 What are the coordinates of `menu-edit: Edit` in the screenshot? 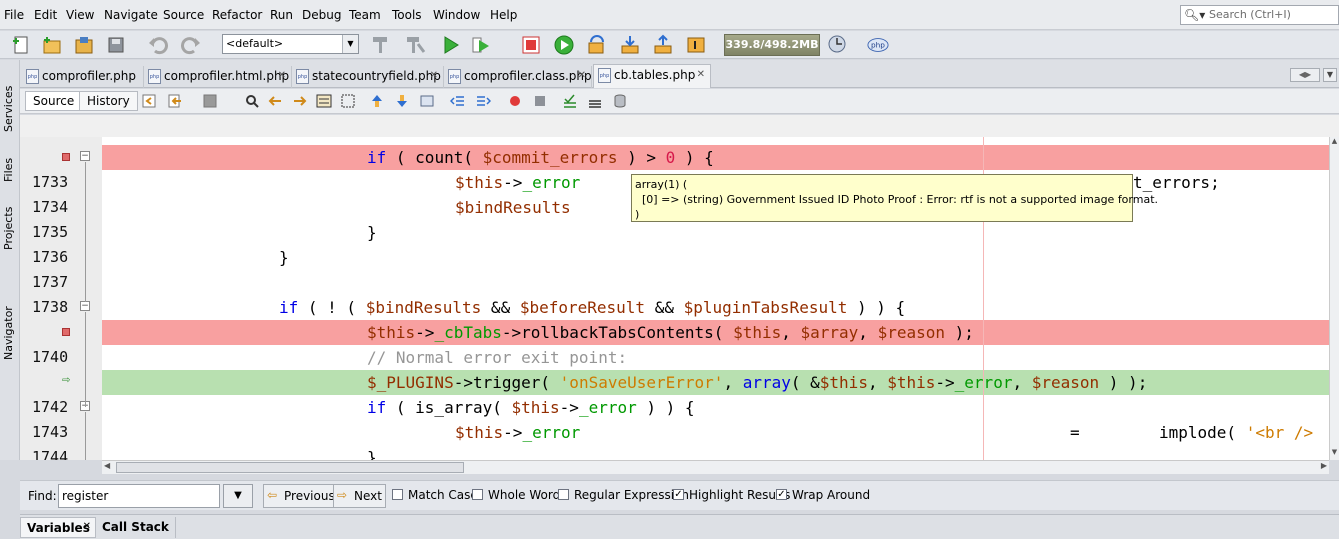 It's located at (45, 15).